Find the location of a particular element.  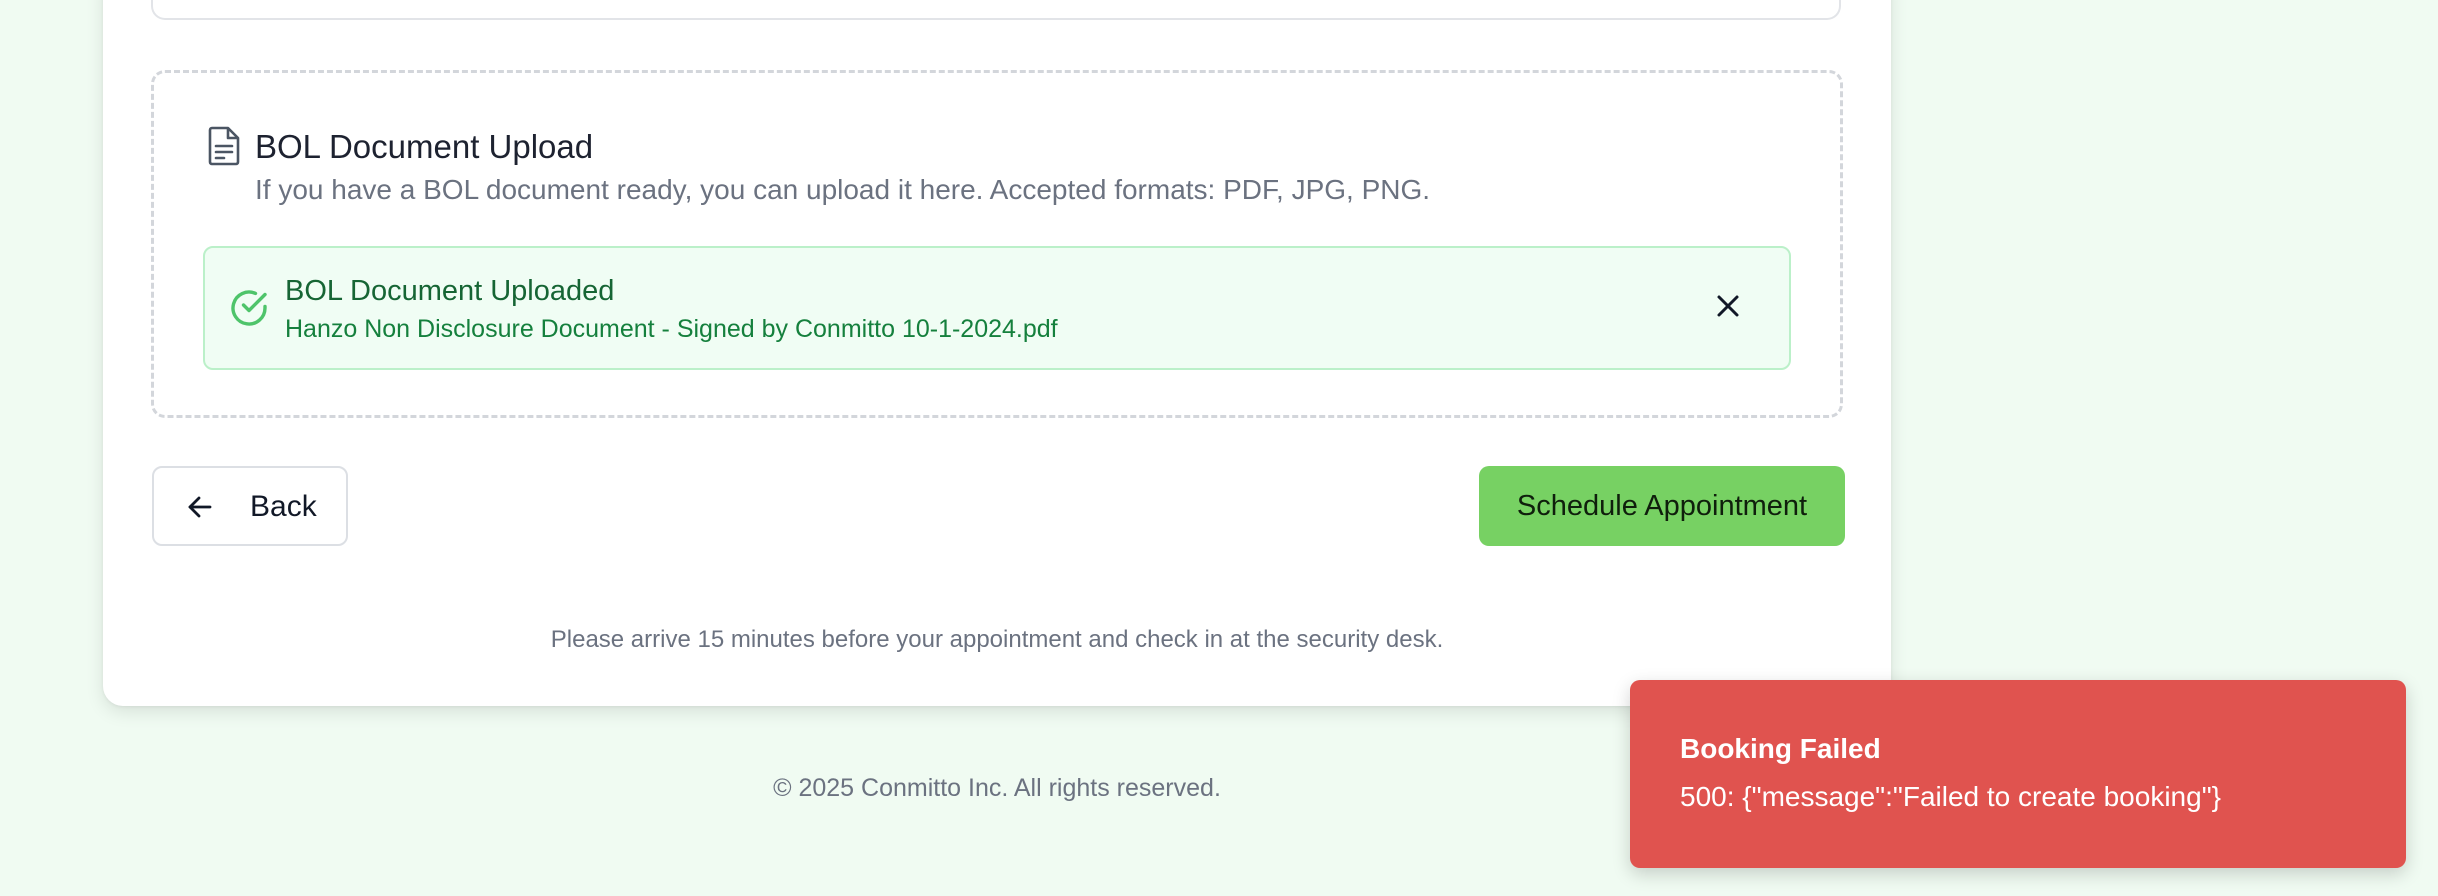

schedule-appointment-button: Schedule Appointment is located at coordinates (1662, 506).